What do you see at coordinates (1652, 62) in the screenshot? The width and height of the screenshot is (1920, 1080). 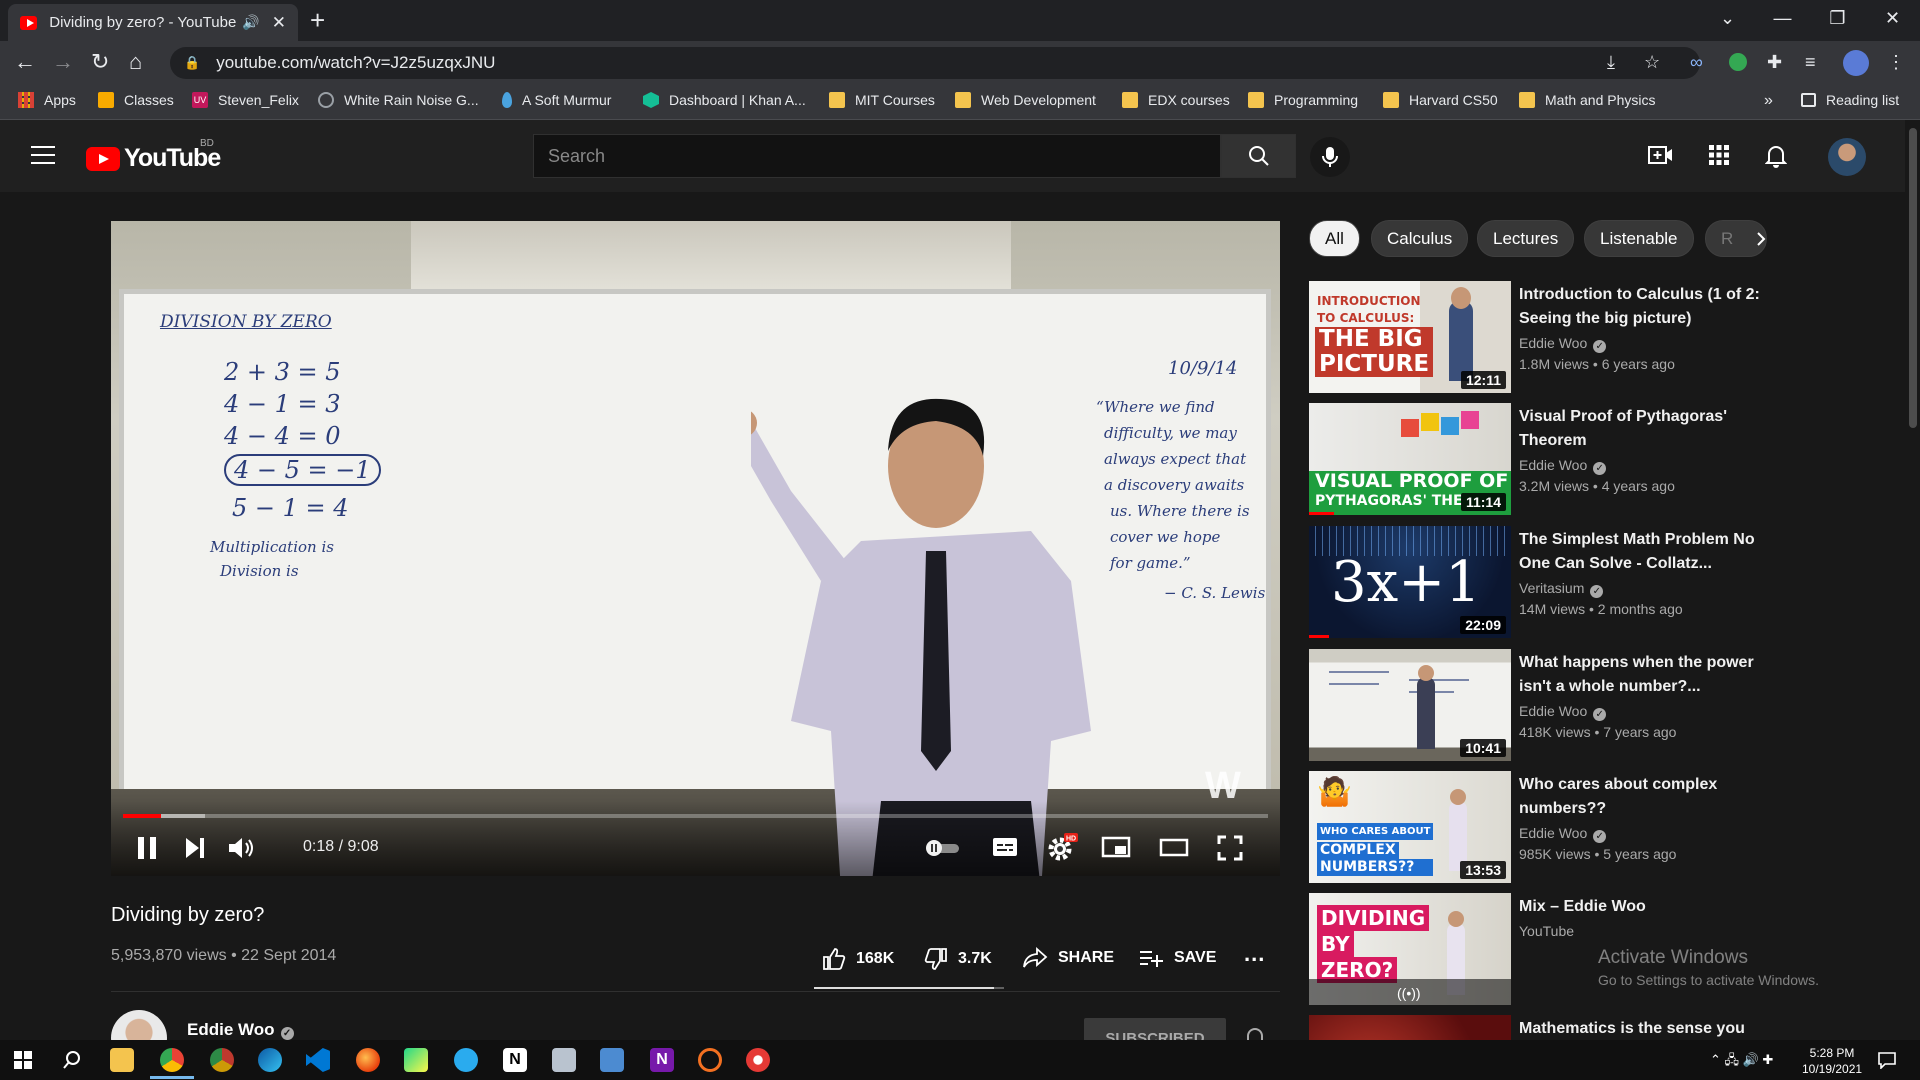 I see `bookmark-star-icon: ☆` at bounding box center [1652, 62].